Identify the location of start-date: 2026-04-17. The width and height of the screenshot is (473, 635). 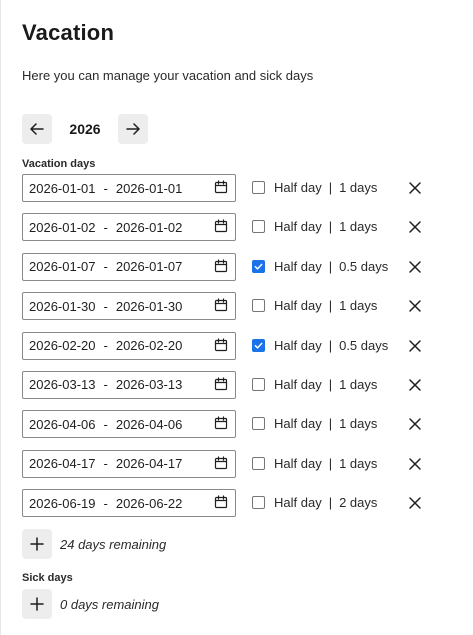
(62, 464).